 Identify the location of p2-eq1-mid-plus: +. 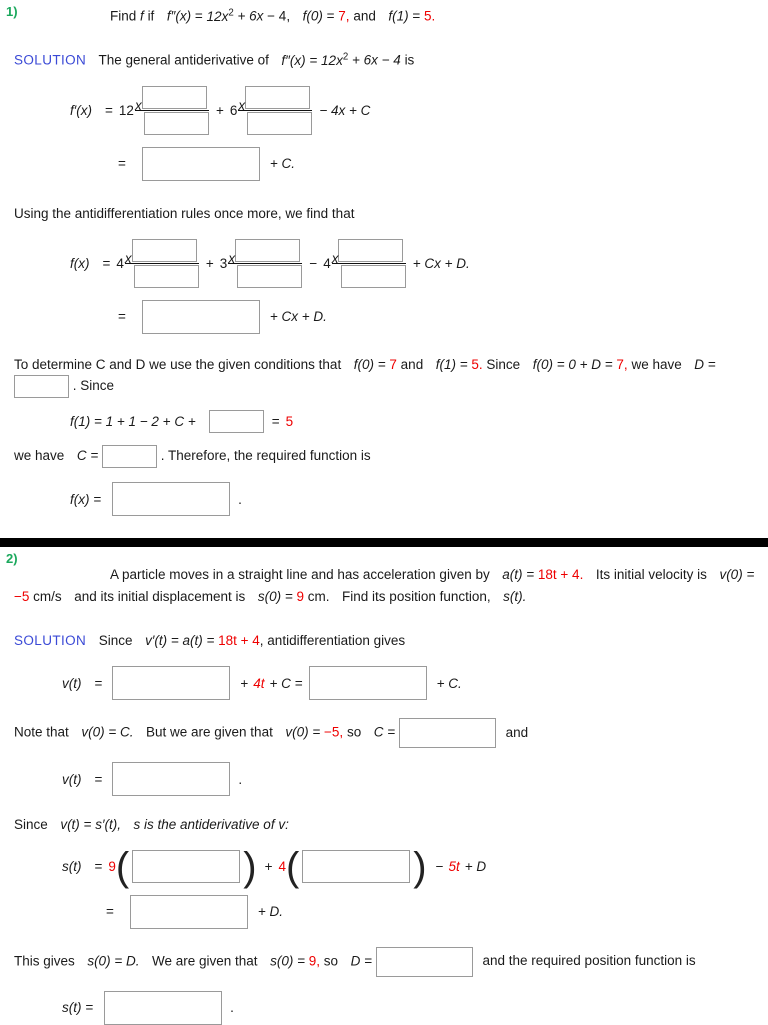
(244, 683).